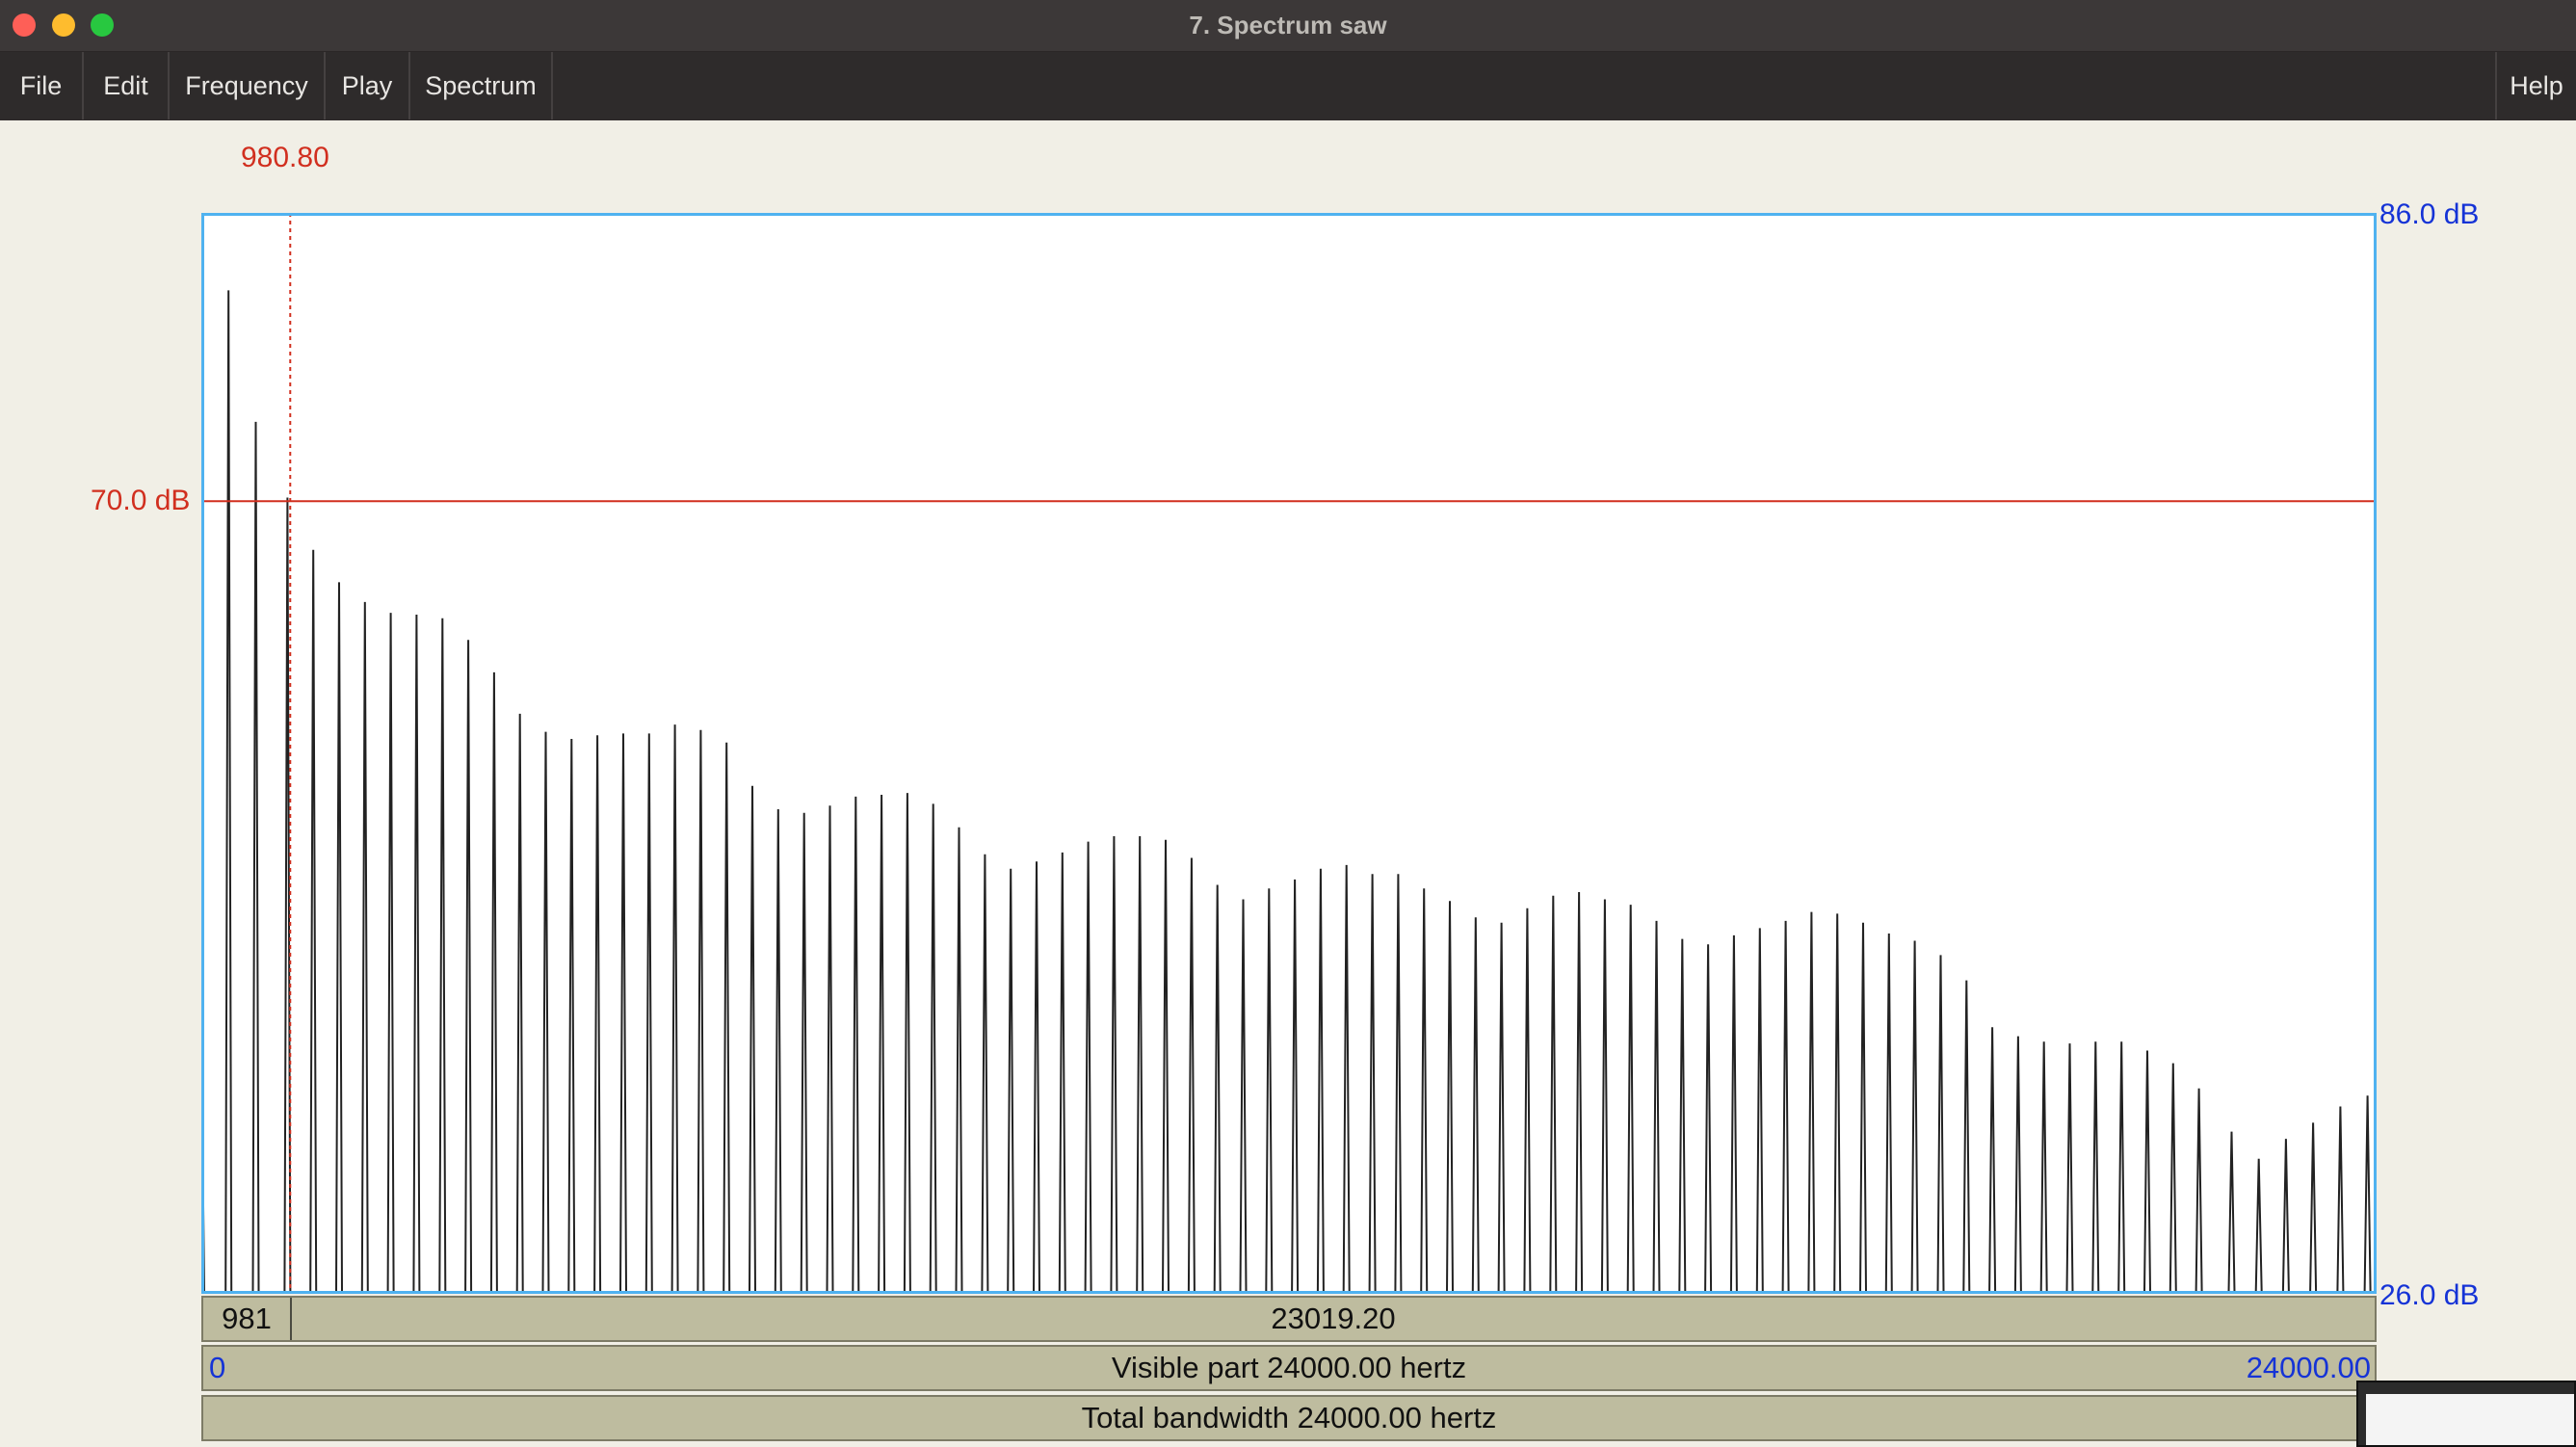 This screenshot has width=2576, height=1447. I want to click on menu-edit: Edit, so click(127, 85).